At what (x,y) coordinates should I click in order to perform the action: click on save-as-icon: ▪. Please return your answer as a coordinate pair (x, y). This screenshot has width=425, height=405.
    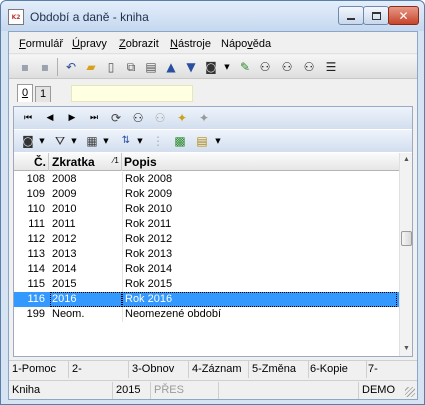
    Looking at the image, I should click on (45, 67).